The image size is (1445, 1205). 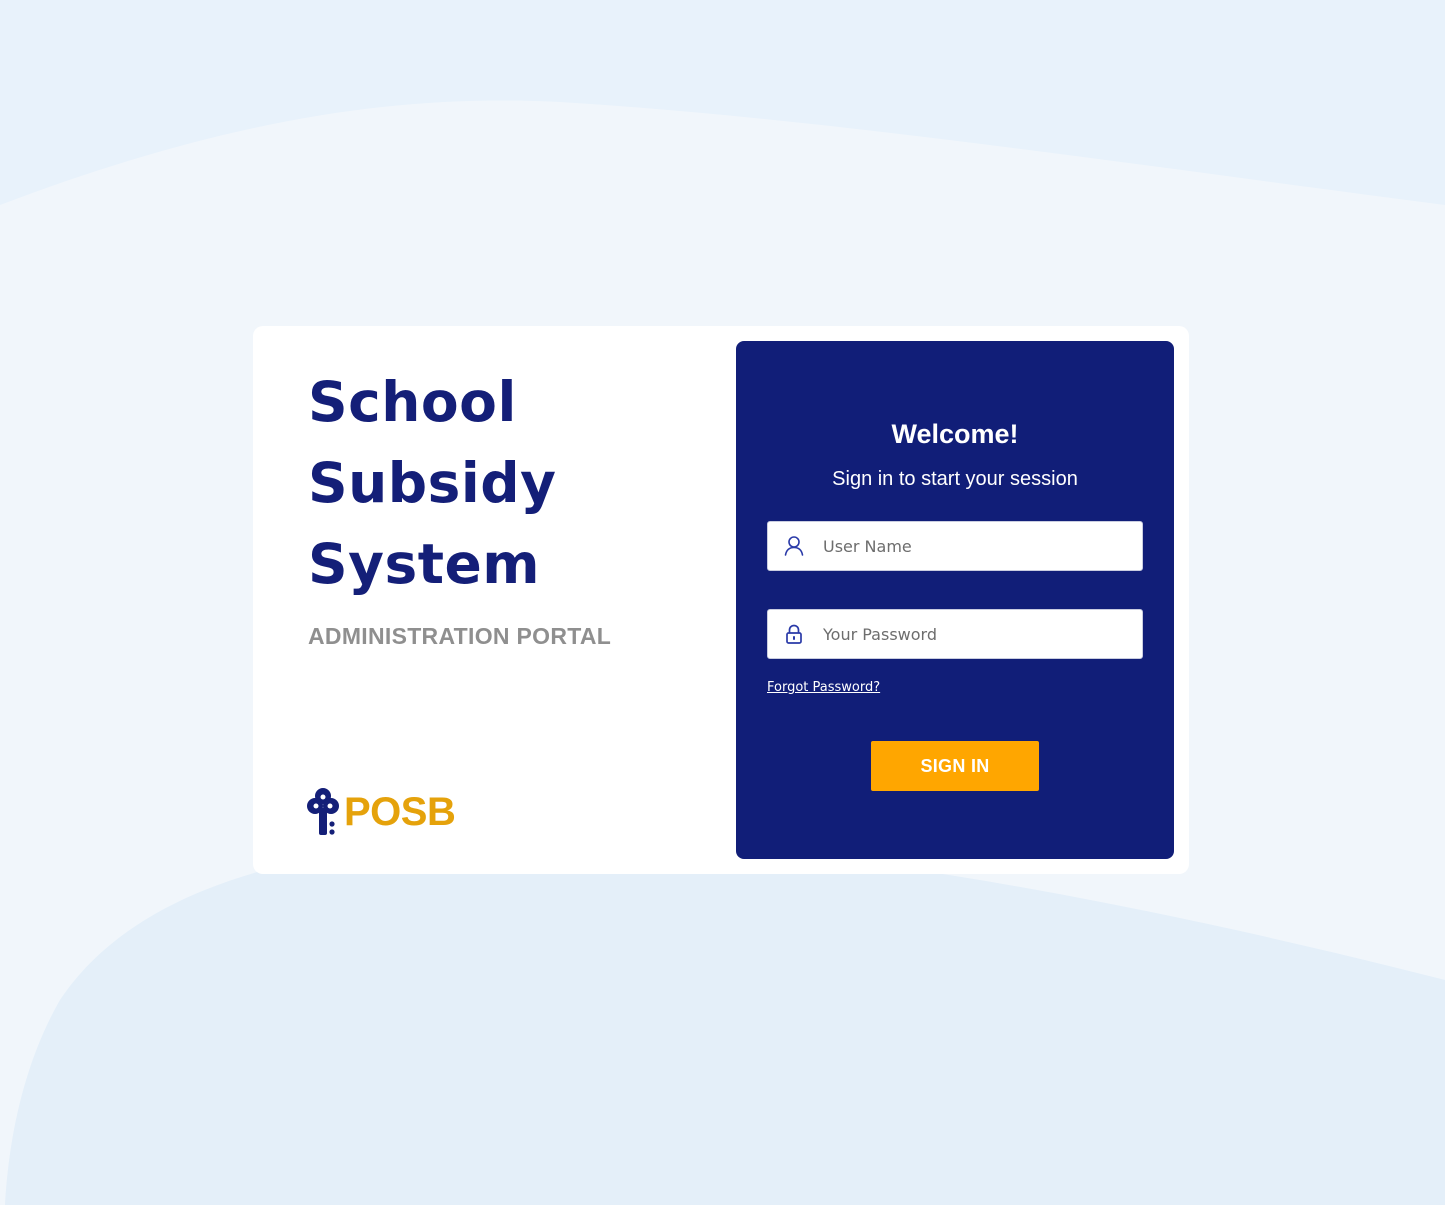 I want to click on app-title-line-3: System, so click(x=424, y=564).